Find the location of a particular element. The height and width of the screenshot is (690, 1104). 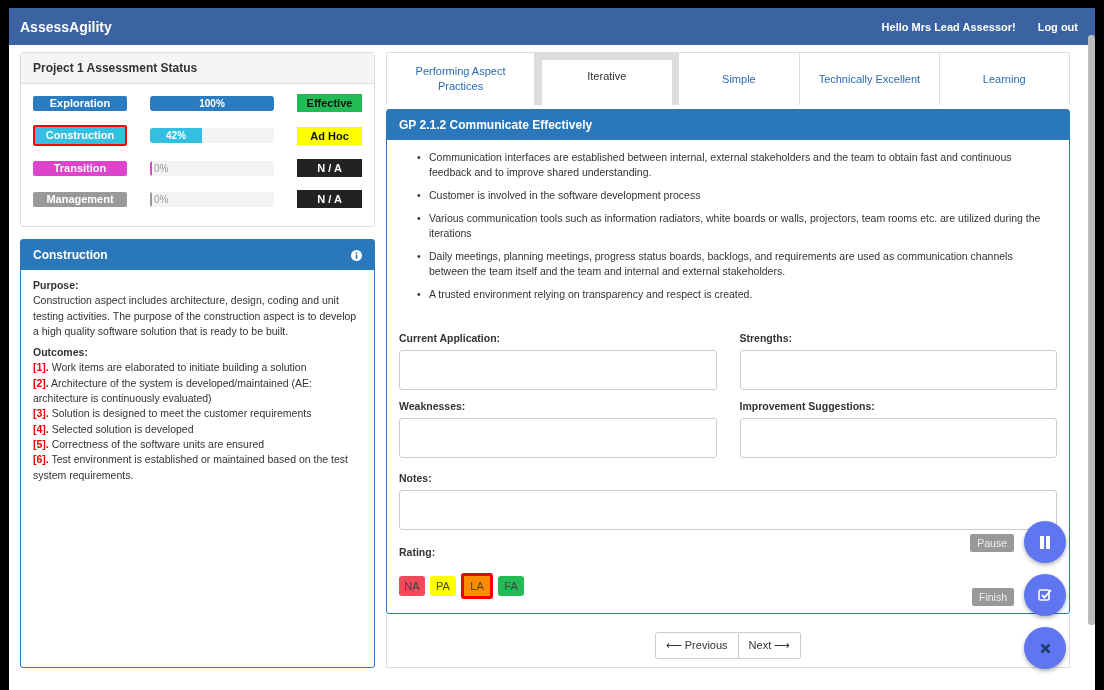

outcome-text: [4]. Selected solution is developed is located at coordinates (114, 429).